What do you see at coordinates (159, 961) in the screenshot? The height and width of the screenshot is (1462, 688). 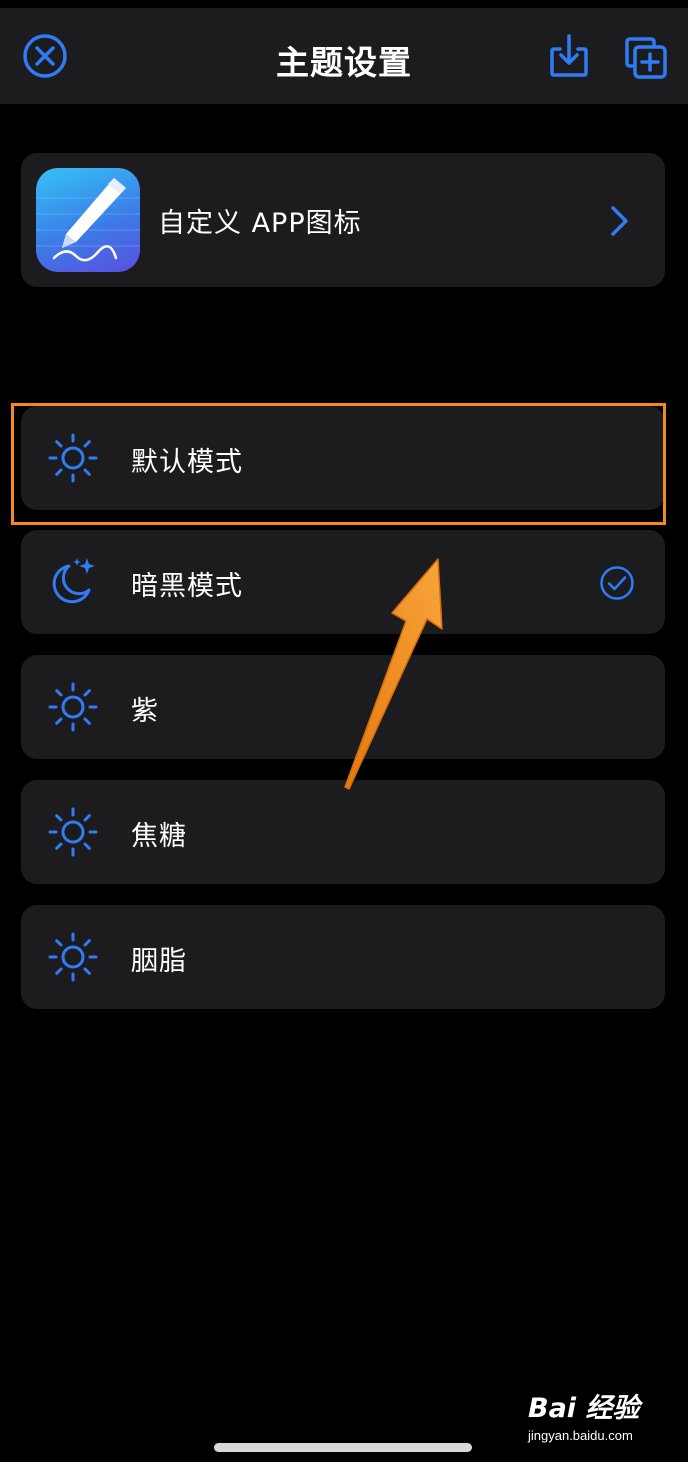 I see `theme-label: 胭脂` at bounding box center [159, 961].